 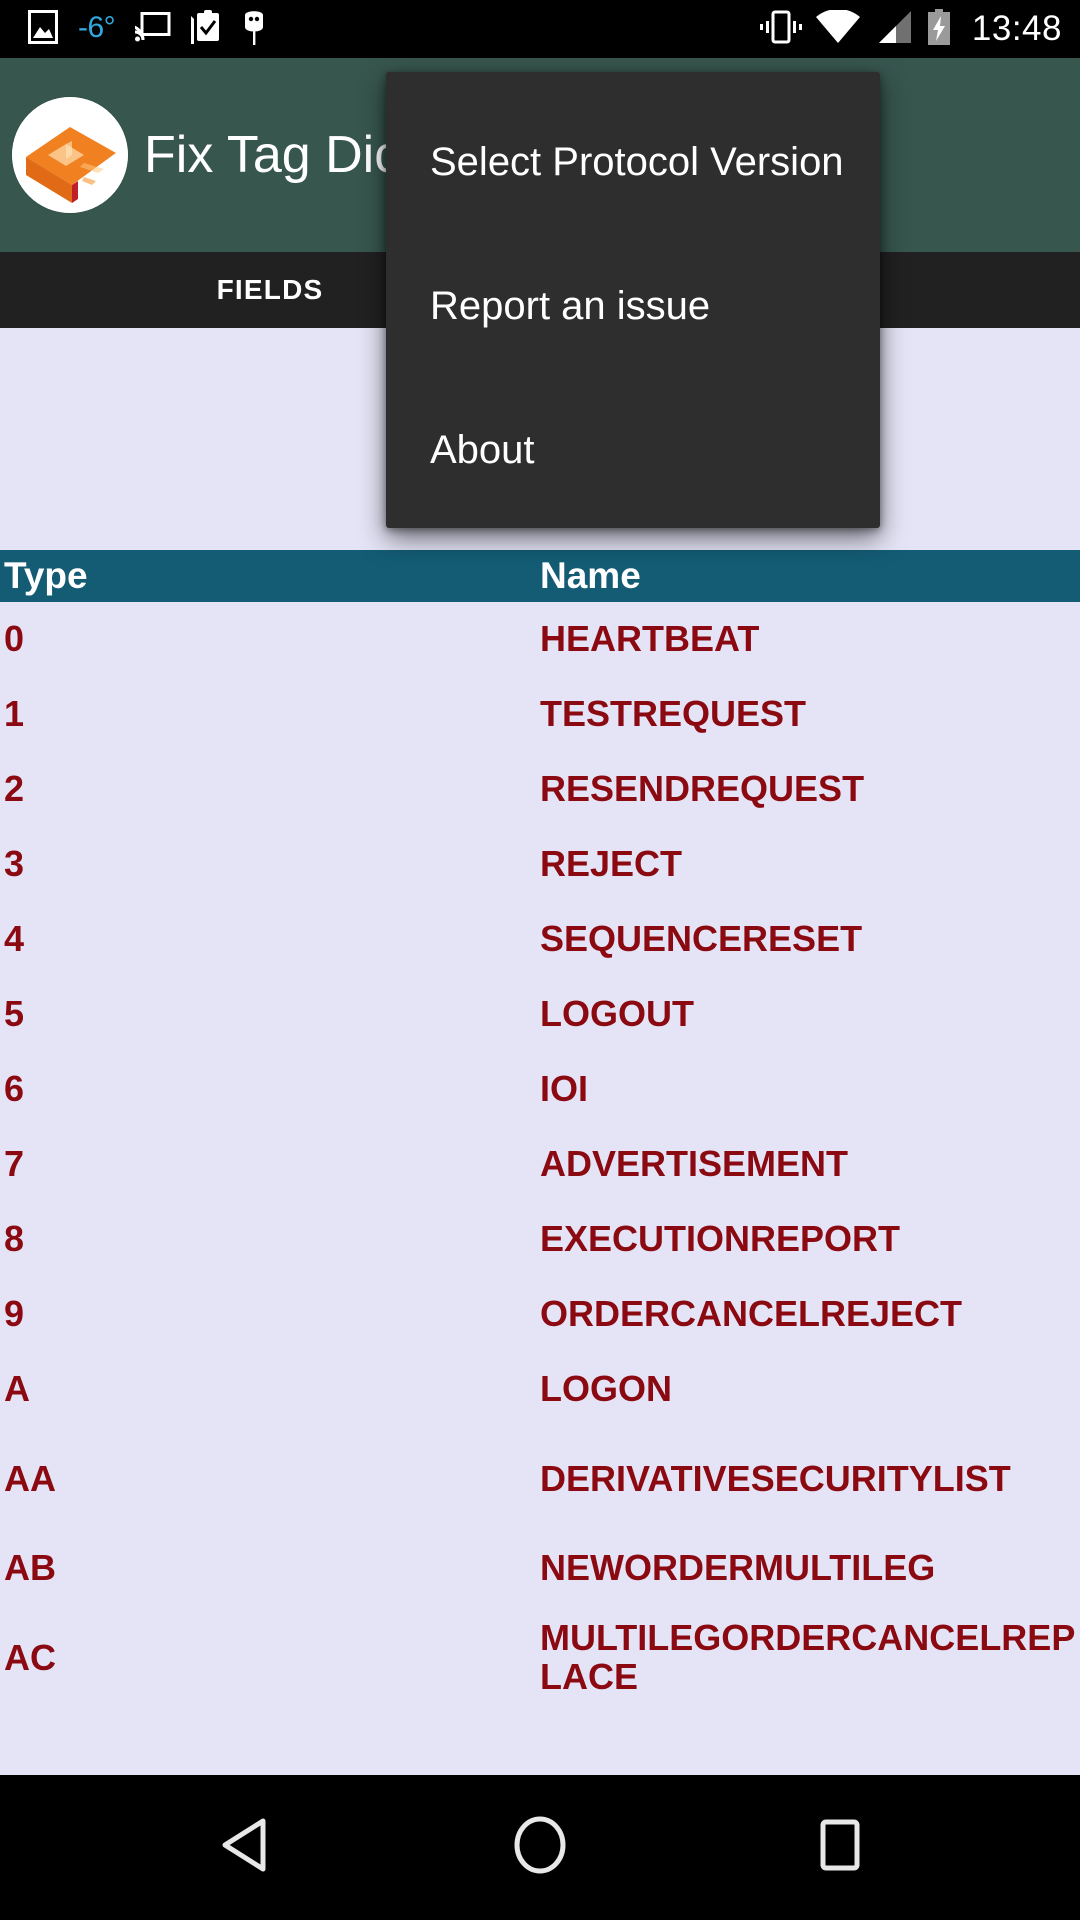 I want to click on table-row: 3 REJECT, so click(x=540, y=864).